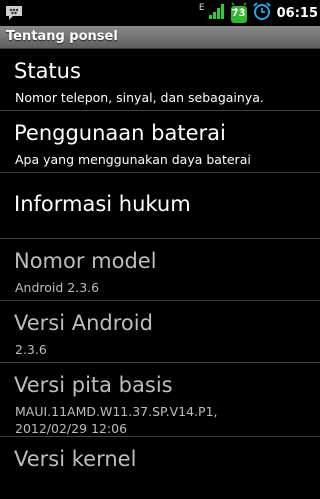 The height and width of the screenshot is (499, 320). Describe the element at coordinates (75, 459) in the screenshot. I see `item-title: Versi kernel` at that location.